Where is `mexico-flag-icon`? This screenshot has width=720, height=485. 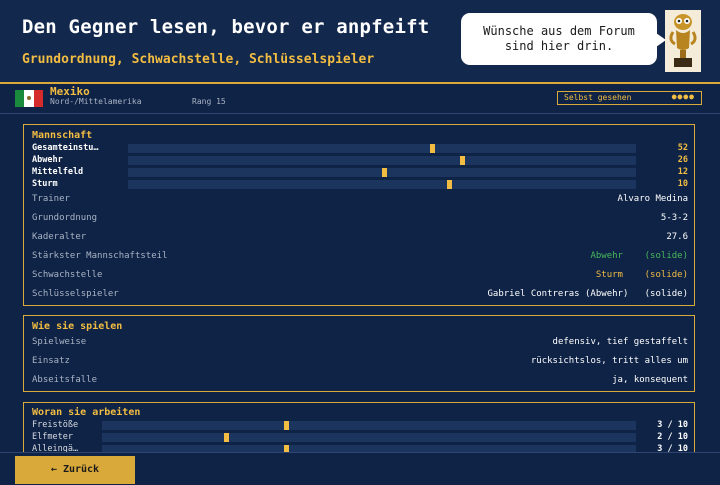 mexico-flag-icon is located at coordinates (29, 98).